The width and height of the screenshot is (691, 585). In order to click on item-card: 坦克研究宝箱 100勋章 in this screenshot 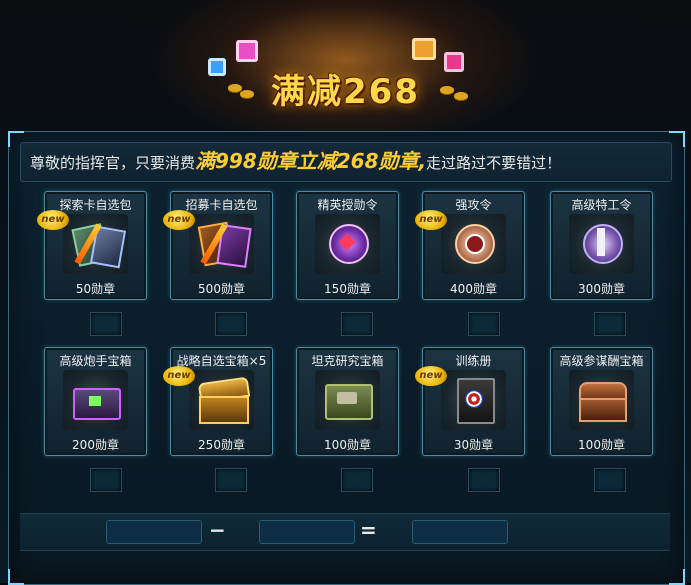, I will do `click(347, 401)`.